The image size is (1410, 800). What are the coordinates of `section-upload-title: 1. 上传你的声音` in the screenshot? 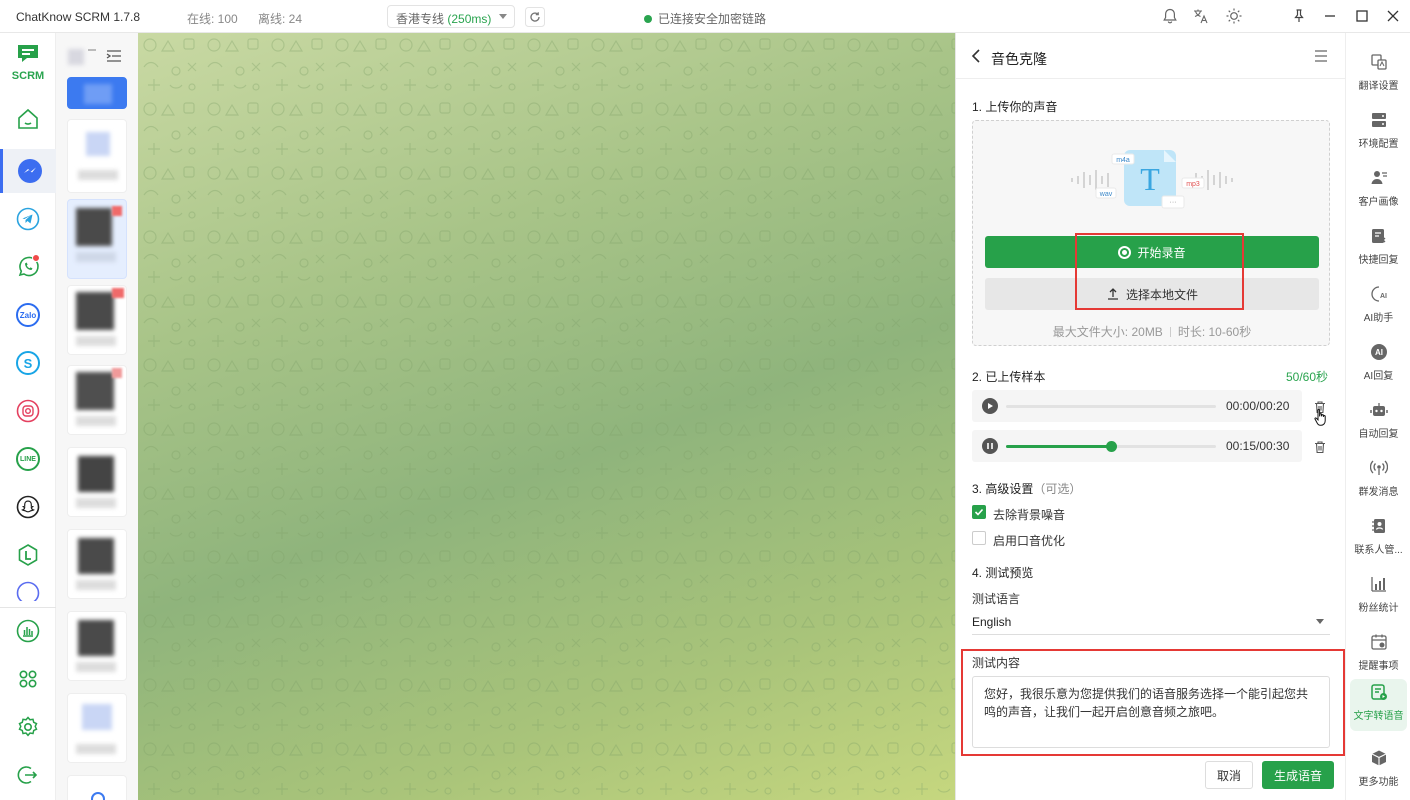 It's located at (1015, 107).